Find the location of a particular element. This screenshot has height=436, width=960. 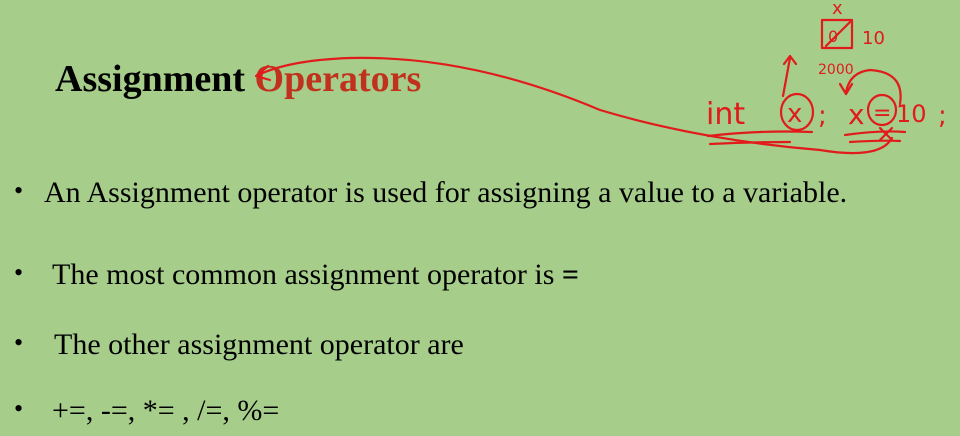

pointer-arrow is located at coordinates (786, 77).